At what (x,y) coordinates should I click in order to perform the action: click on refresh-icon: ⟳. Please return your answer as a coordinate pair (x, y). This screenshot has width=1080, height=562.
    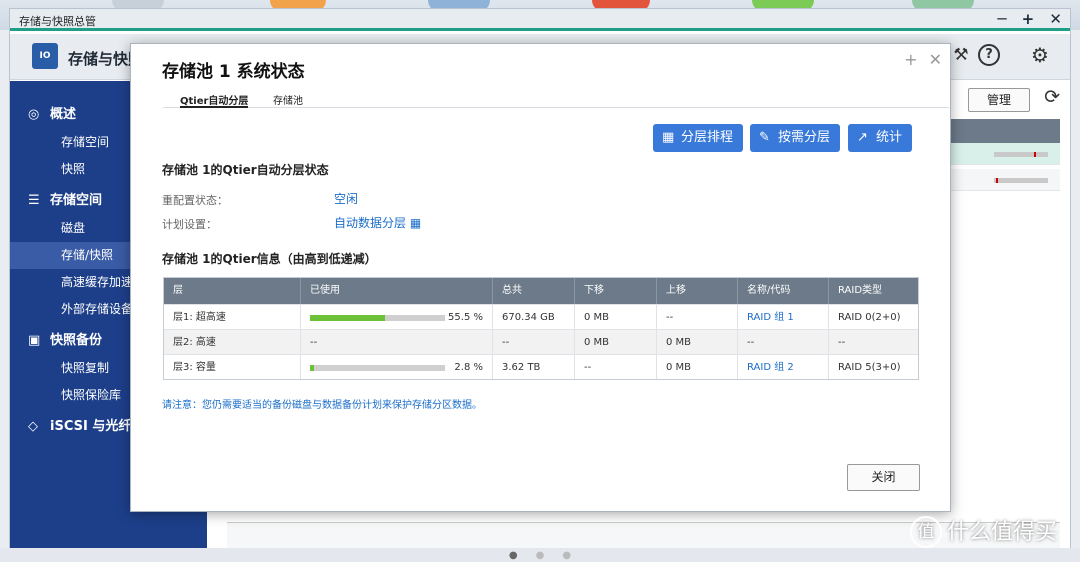
    Looking at the image, I should click on (1052, 97).